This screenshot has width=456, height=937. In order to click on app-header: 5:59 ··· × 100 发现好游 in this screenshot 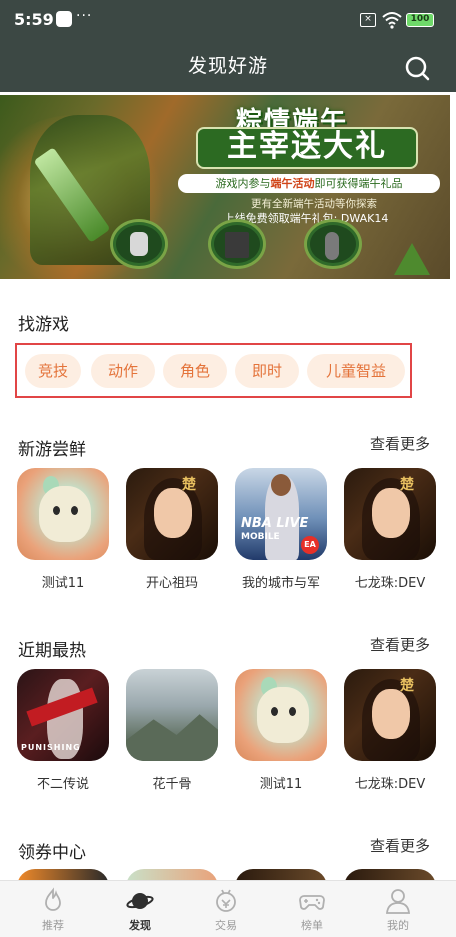, I will do `click(228, 46)`.